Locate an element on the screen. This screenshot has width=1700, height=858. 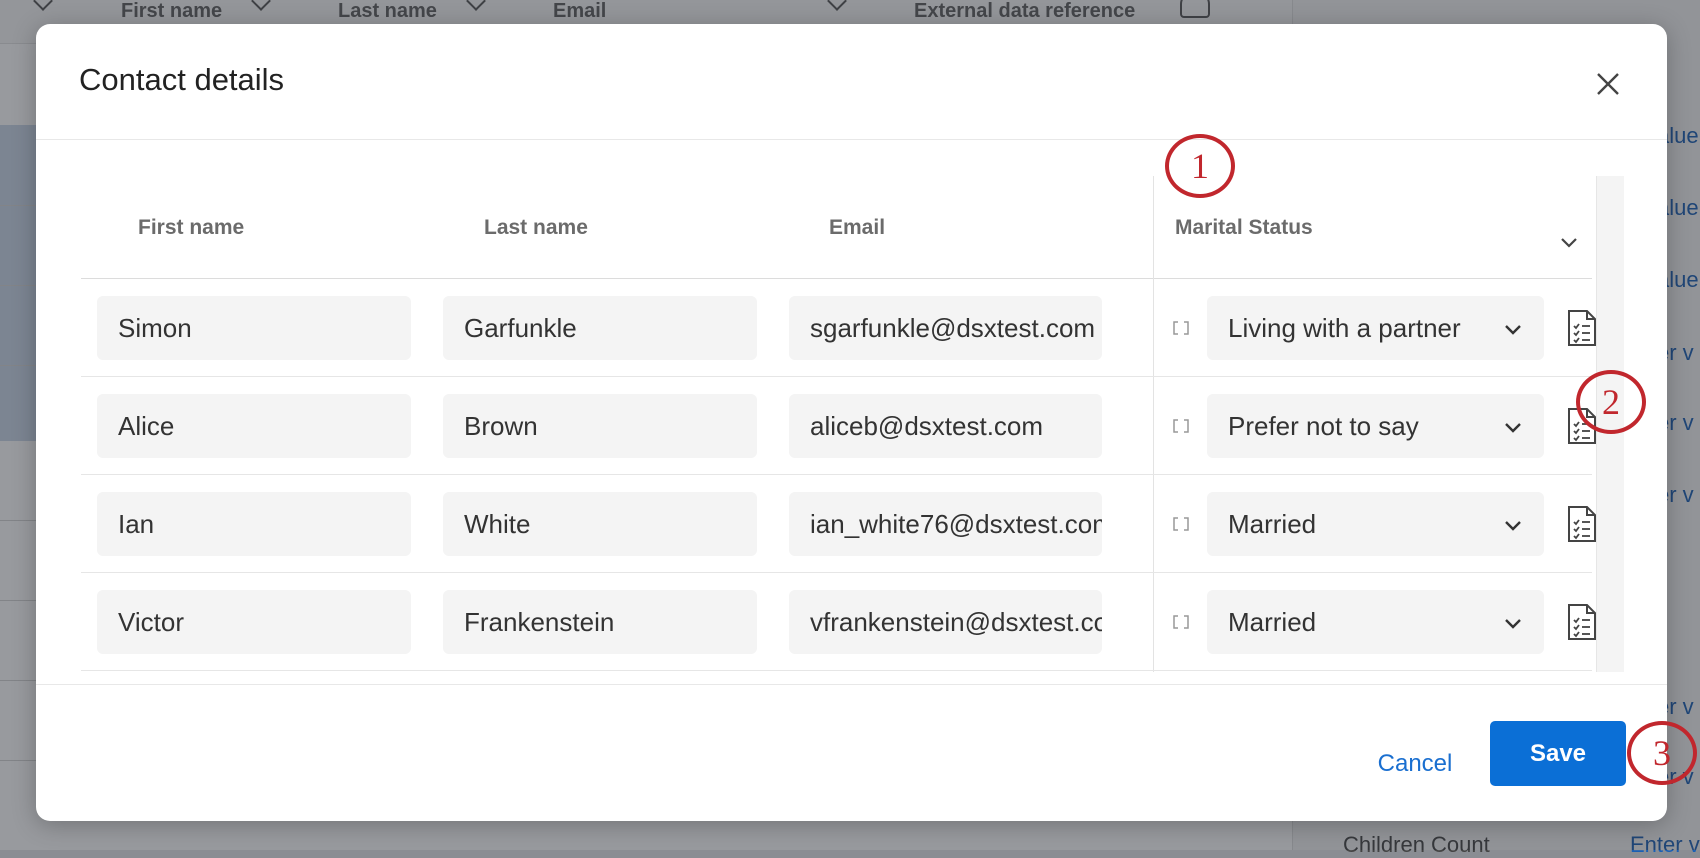
marital-status-select: Prefer not to say is located at coordinates (1375, 426).